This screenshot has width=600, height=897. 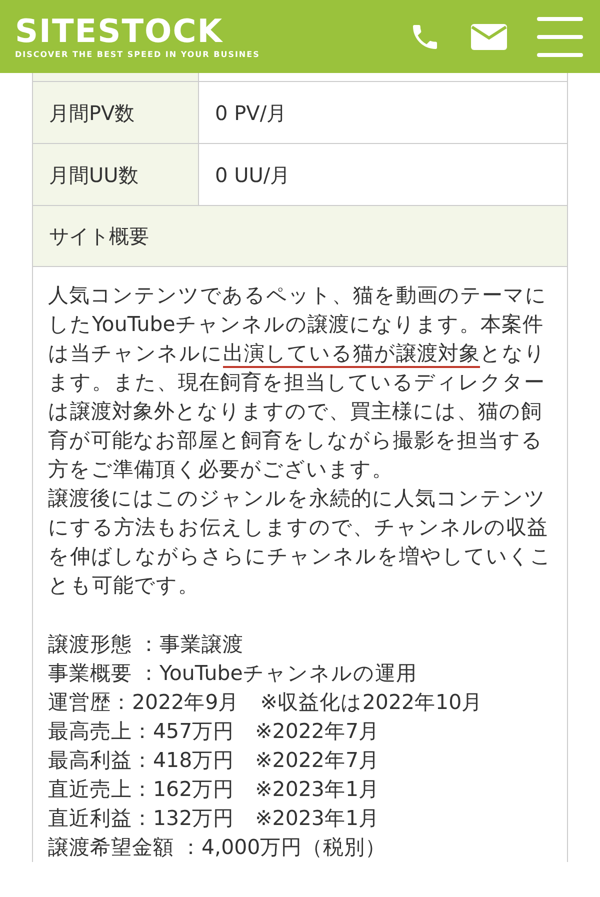 I want to click on row-label: 月間PV数, so click(x=116, y=112).